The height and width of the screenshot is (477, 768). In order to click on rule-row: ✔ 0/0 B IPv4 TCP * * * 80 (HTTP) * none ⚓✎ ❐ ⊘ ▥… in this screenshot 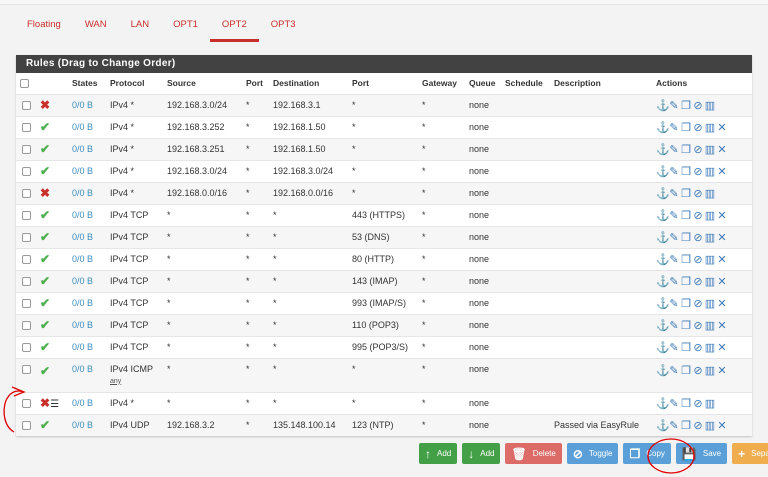, I will do `click(384, 258)`.